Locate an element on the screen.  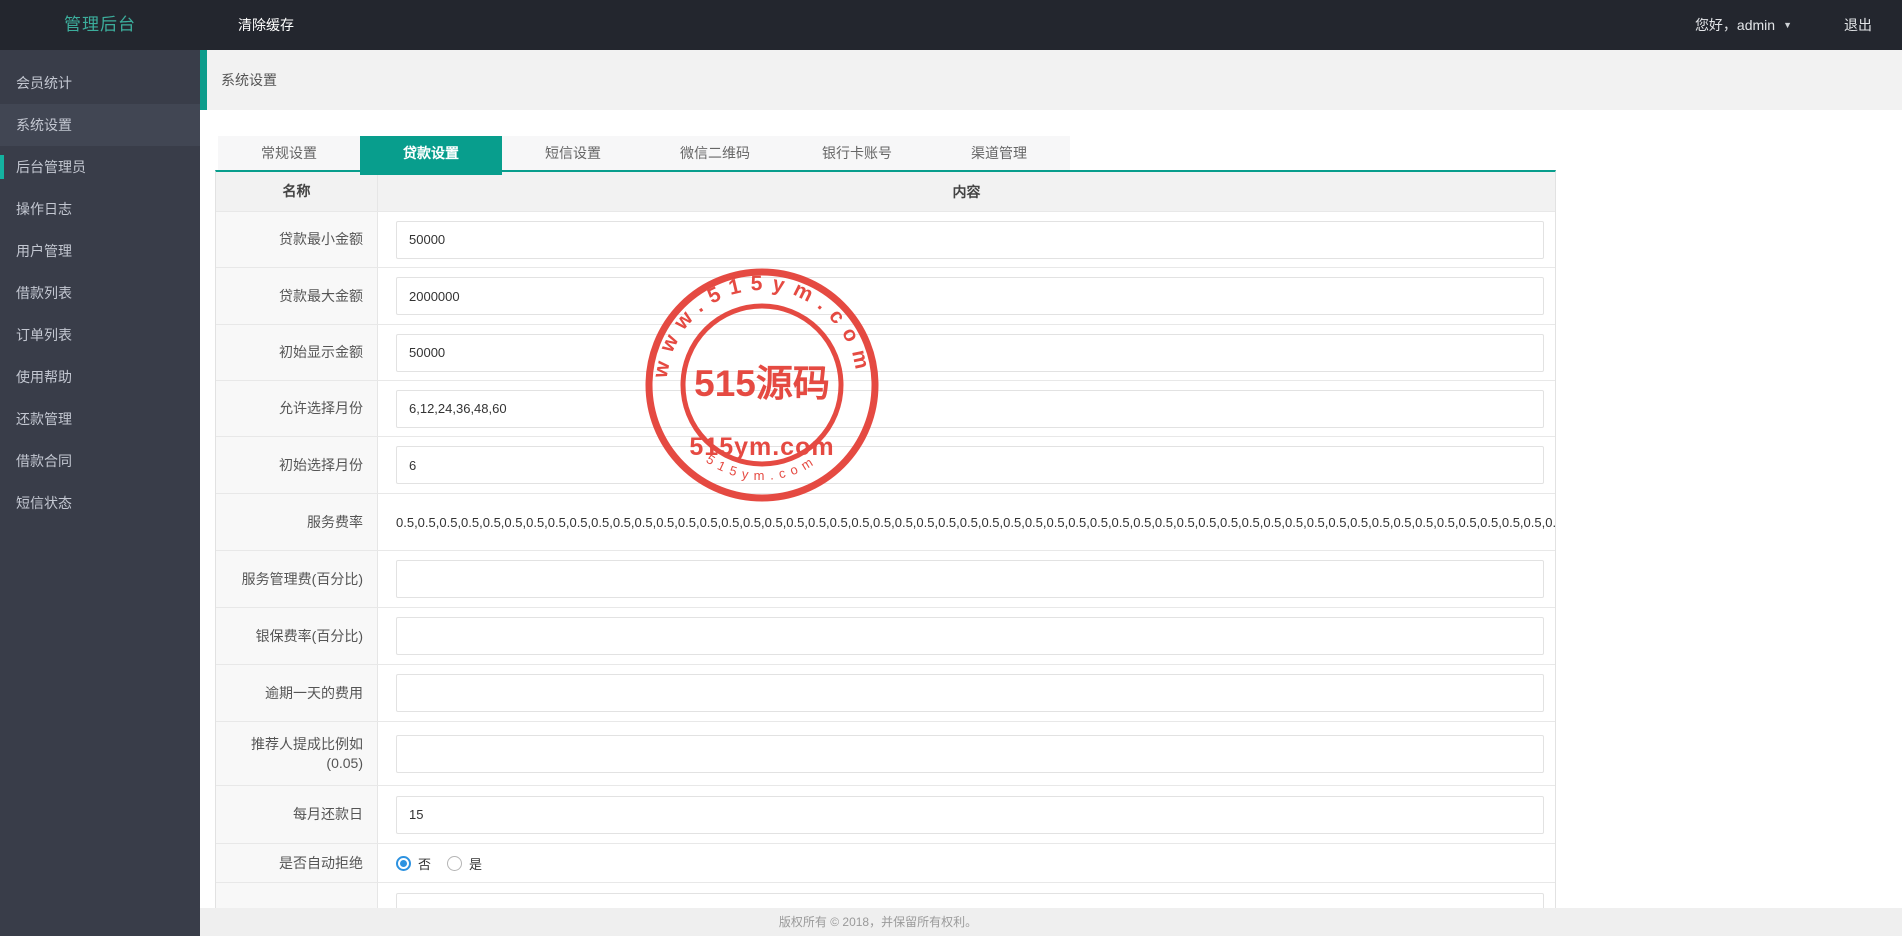
table-row: 逾期一天的费用 is located at coordinates (885, 693).